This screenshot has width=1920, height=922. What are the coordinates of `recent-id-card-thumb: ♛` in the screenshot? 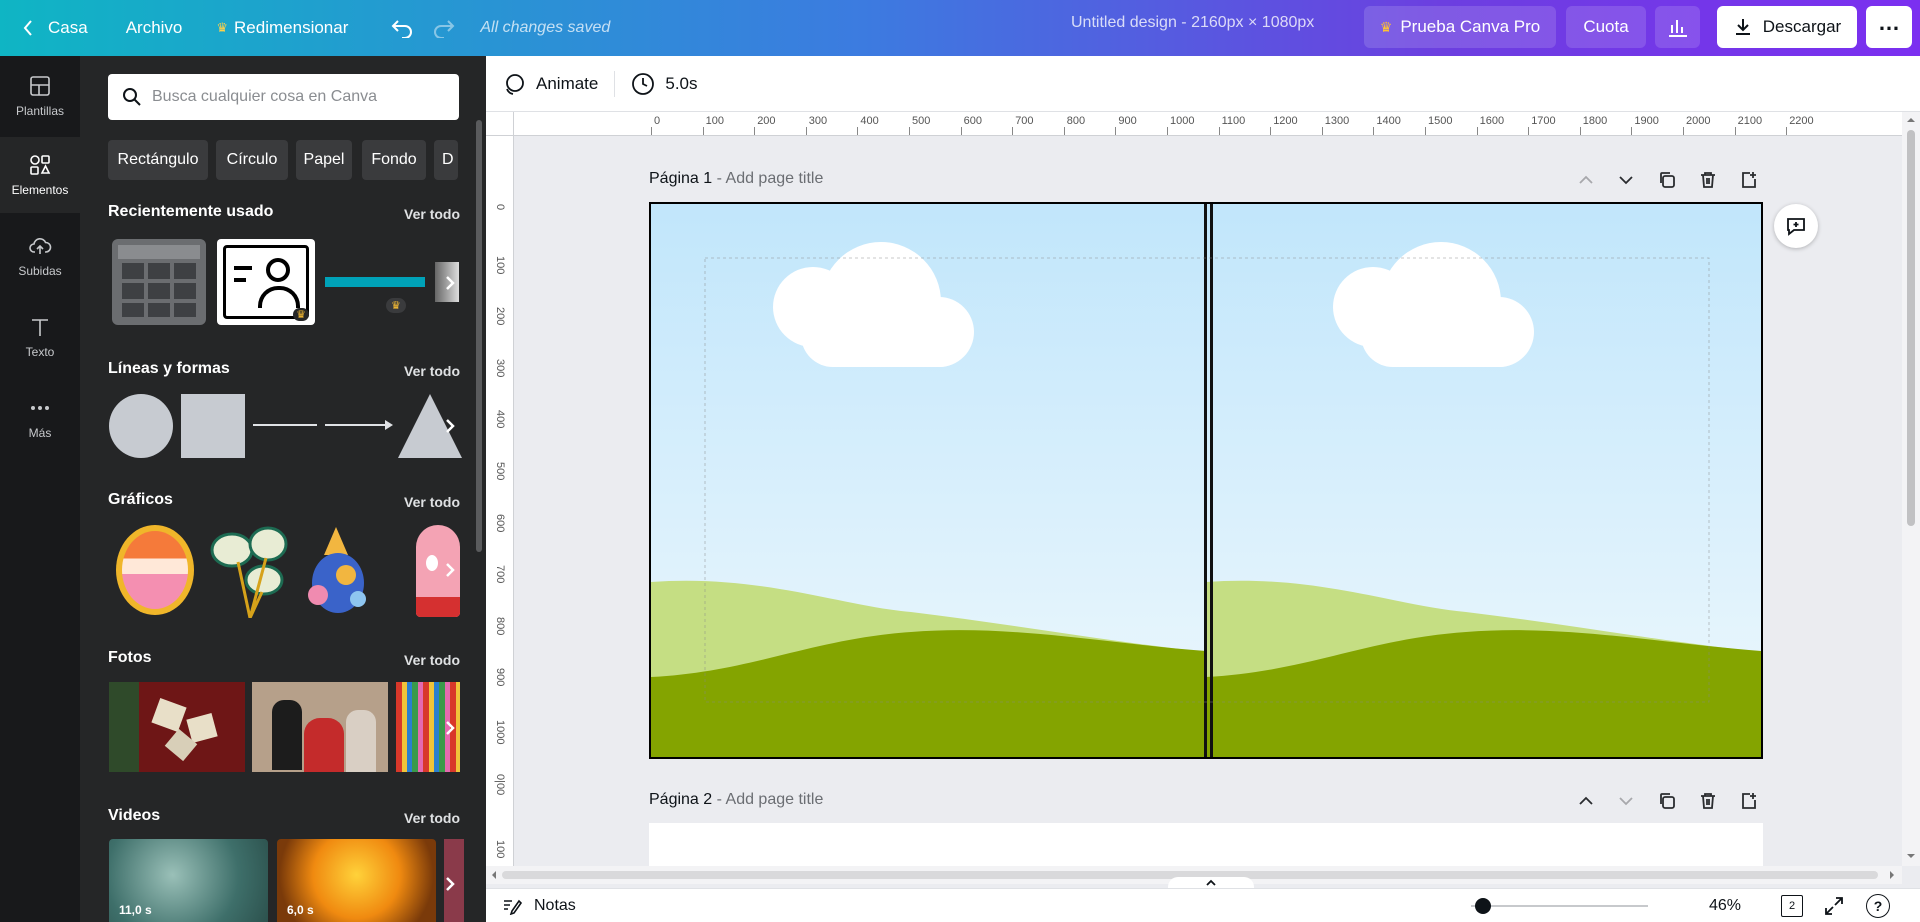 It's located at (266, 282).